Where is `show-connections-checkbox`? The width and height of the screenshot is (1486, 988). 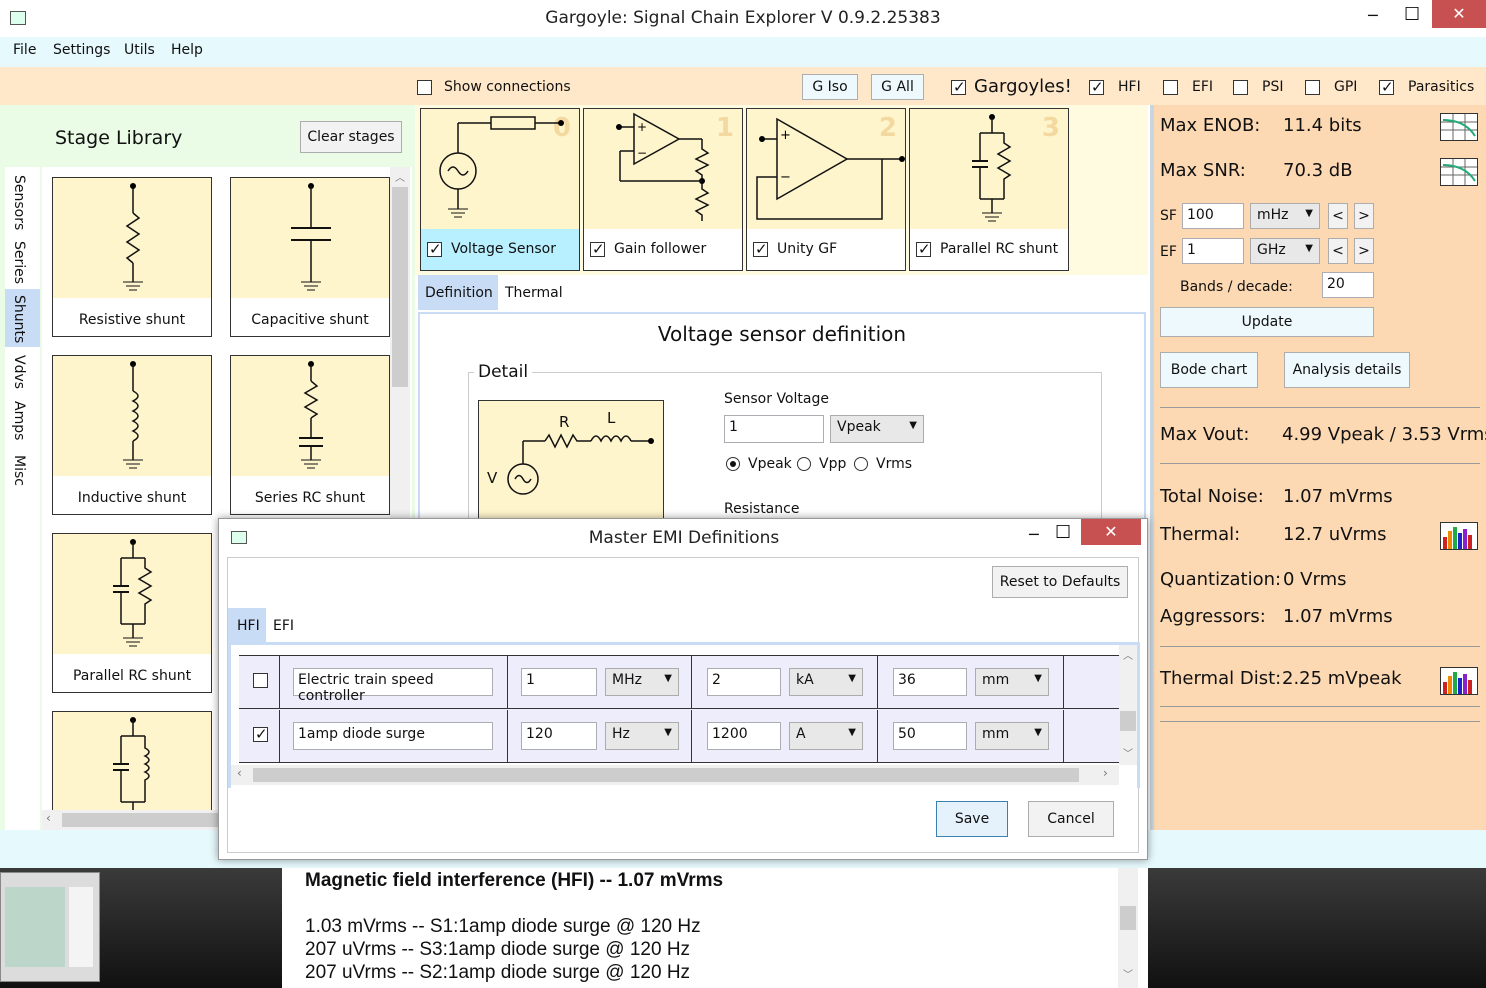
show-connections-checkbox is located at coordinates (424, 87).